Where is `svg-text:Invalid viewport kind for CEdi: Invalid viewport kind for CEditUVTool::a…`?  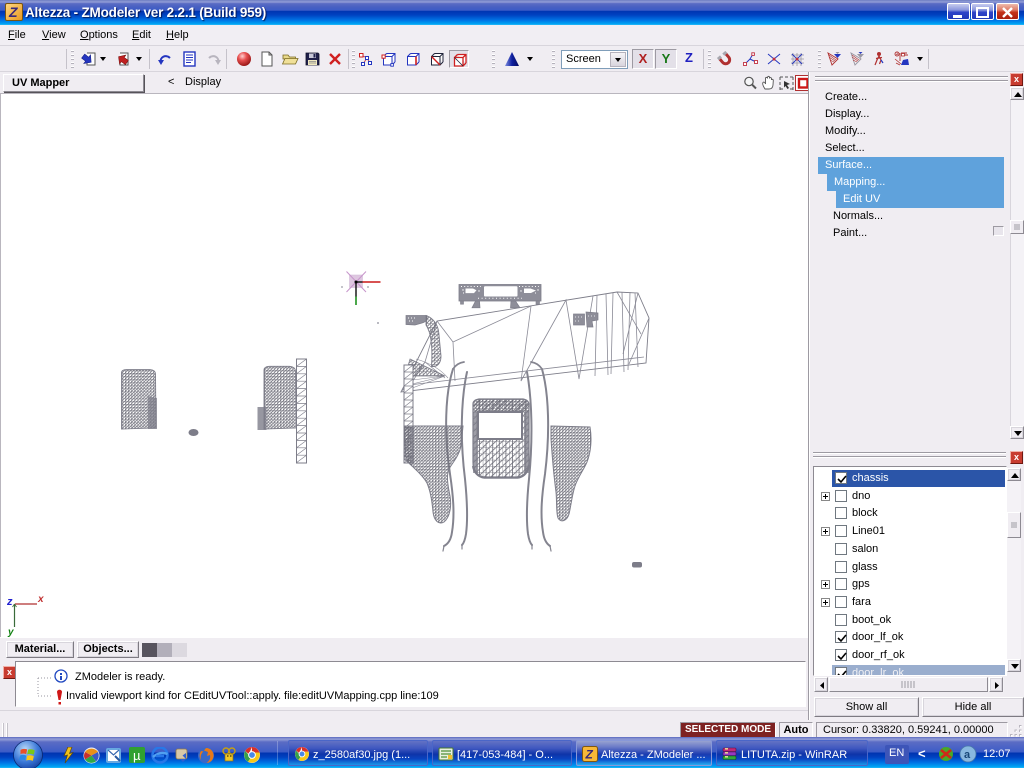 svg-text:Invalid viewport kind for CEdi: Invalid viewport kind for CEditUVTool::a… is located at coordinates (252, 696).